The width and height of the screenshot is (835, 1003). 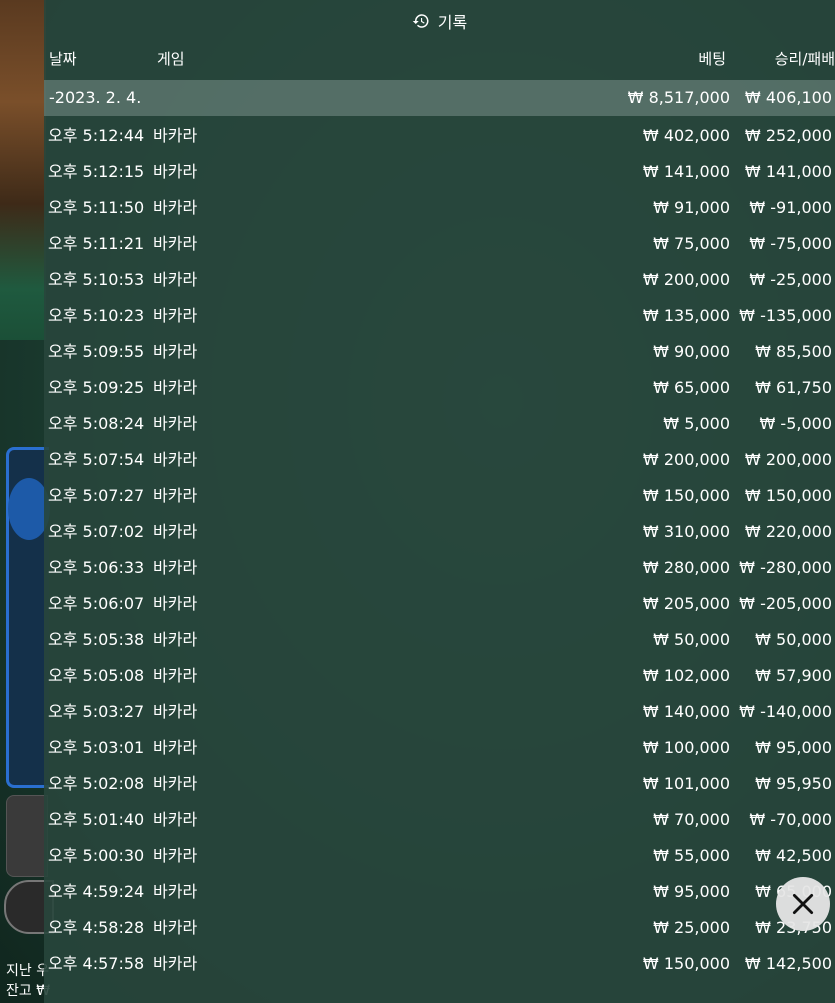 I want to click on history-row: 오후 5:10:53 바카라 ₩ 200,000 ₩ -25,000, so click(x=439, y=280).